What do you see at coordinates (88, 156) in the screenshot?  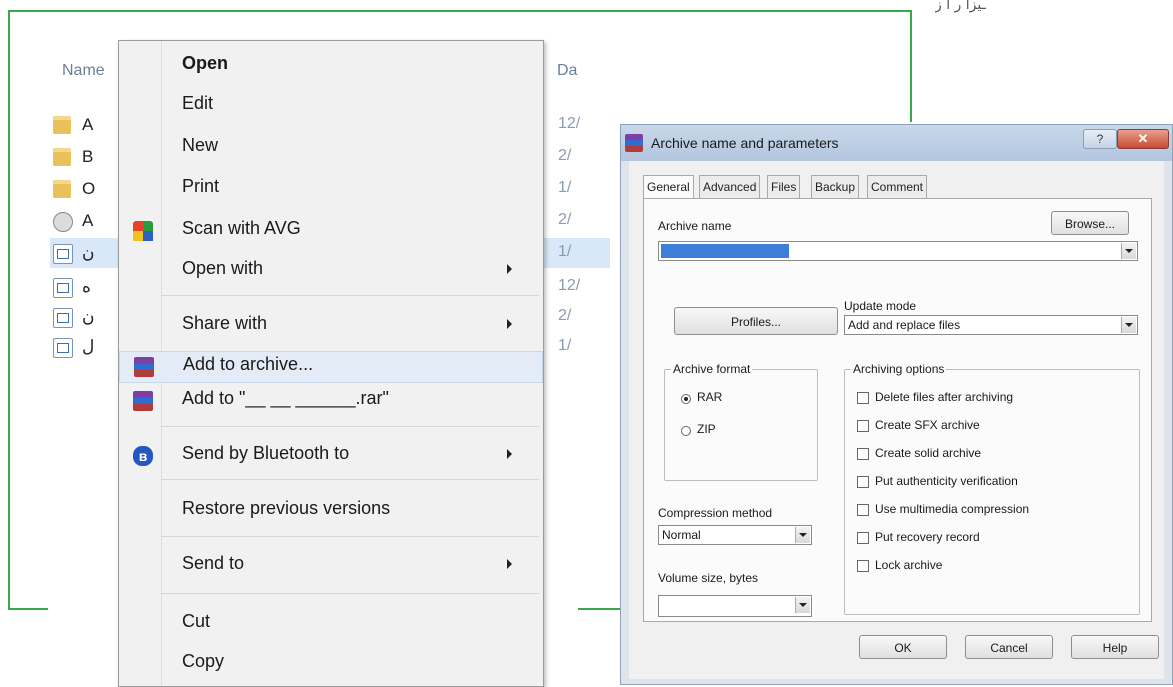 I see `file-name: B` at bounding box center [88, 156].